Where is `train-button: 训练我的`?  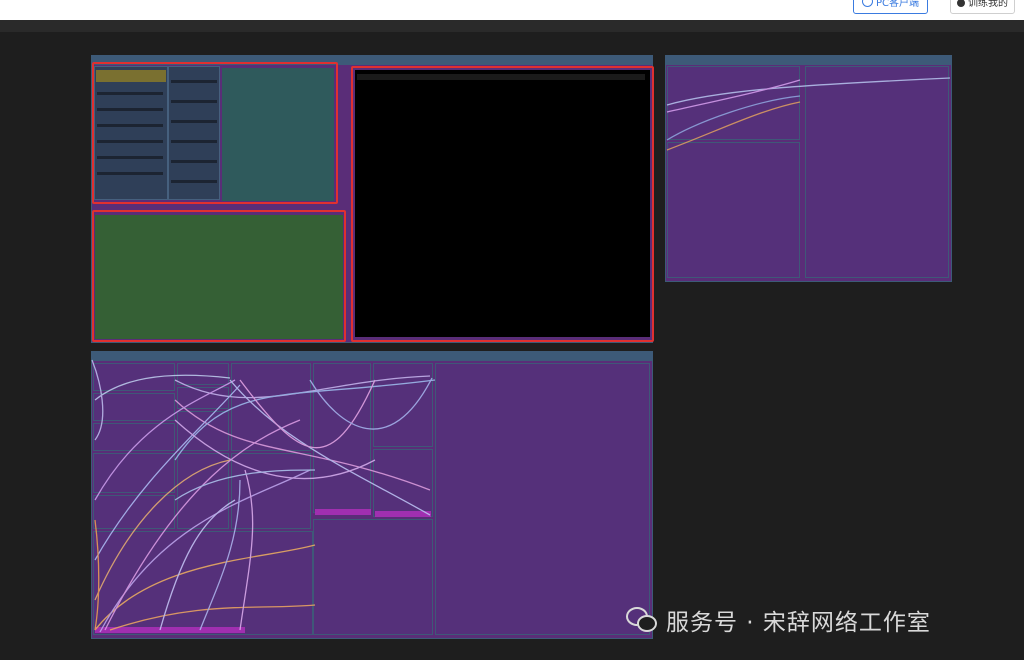
train-button: 训练我的 is located at coordinates (982, 7).